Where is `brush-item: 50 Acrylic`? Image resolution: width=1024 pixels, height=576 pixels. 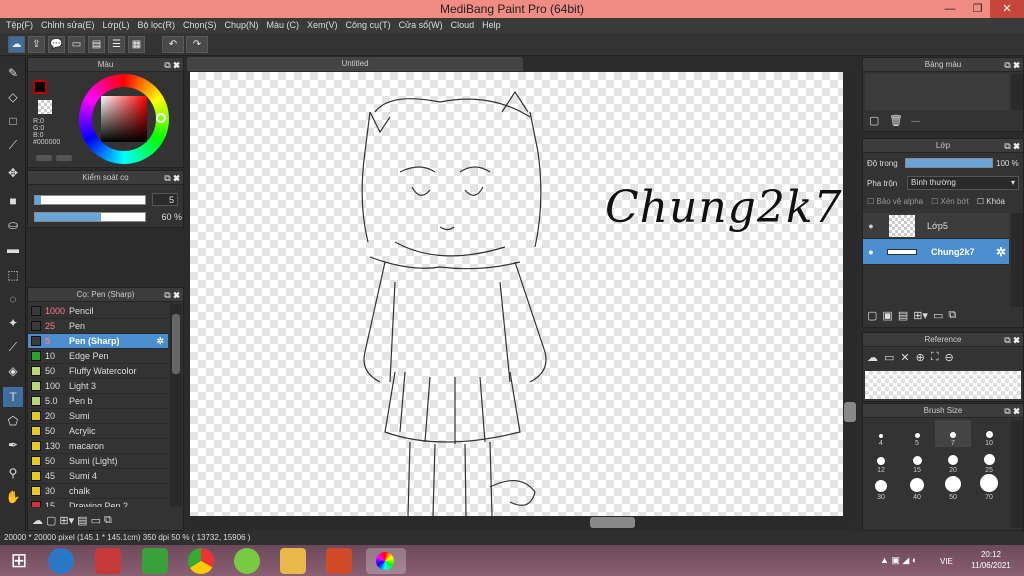
brush-item: 50 Acrylic is located at coordinates (98, 431).